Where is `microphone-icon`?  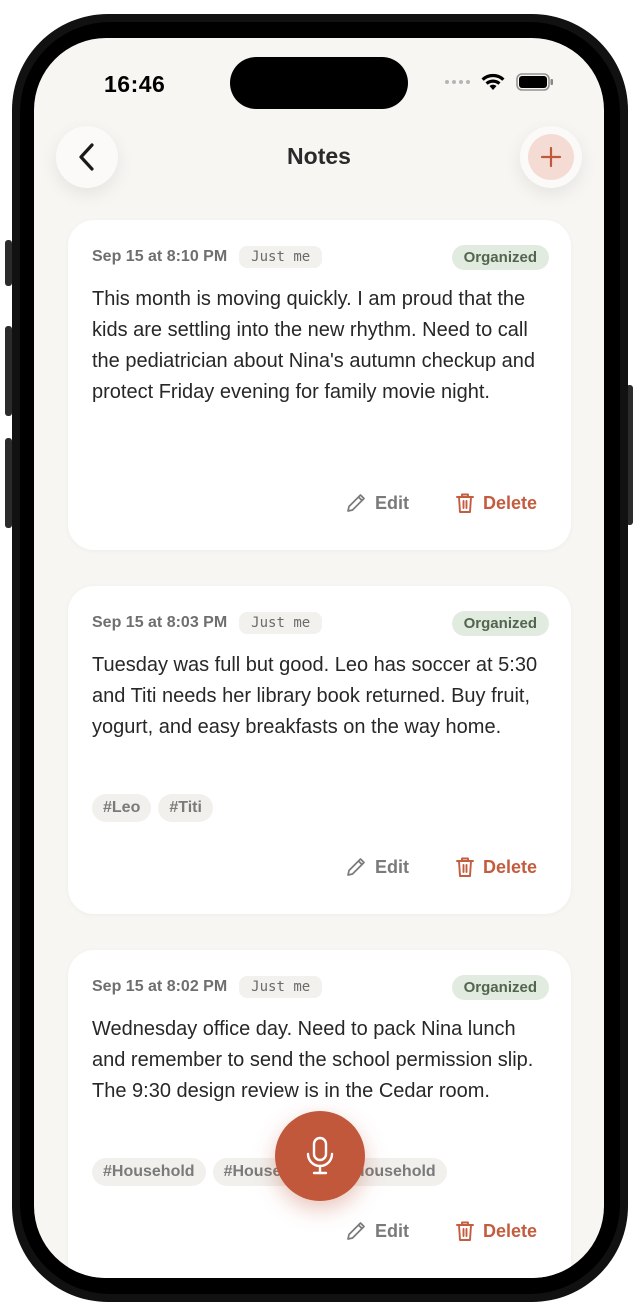
microphone-icon is located at coordinates (320, 1155).